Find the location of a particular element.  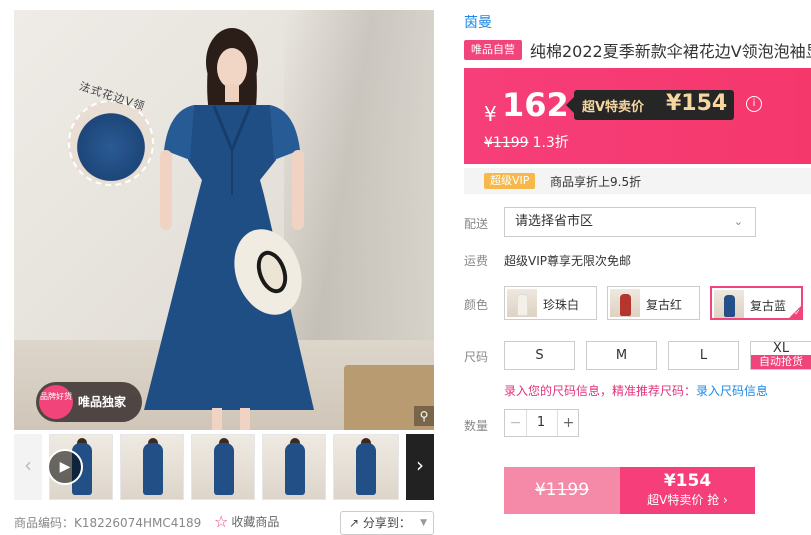

quantity-label: 数量 is located at coordinates (476, 426).